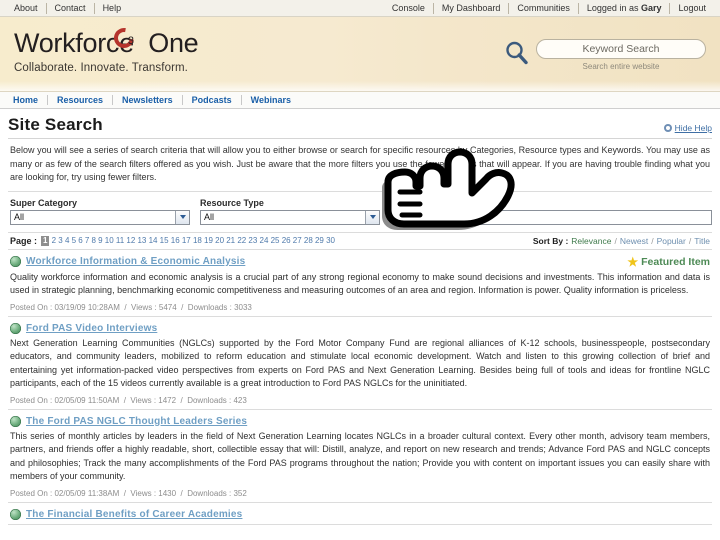  Describe the element at coordinates (360, 421) in the screenshot. I see `result-header: The Ford PAS NGLC Thought Leaders Series` at that location.